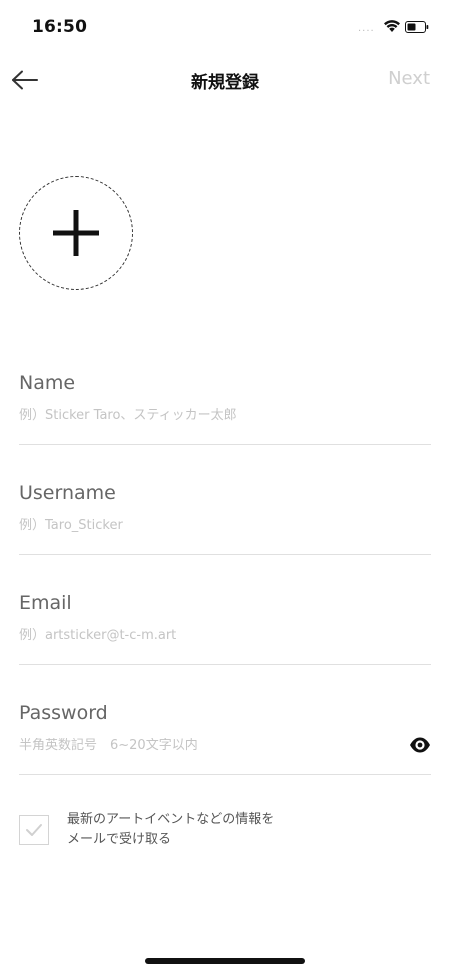  Describe the element at coordinates (63, 713) in the screenshot. I see `password-label: Password` at that location.